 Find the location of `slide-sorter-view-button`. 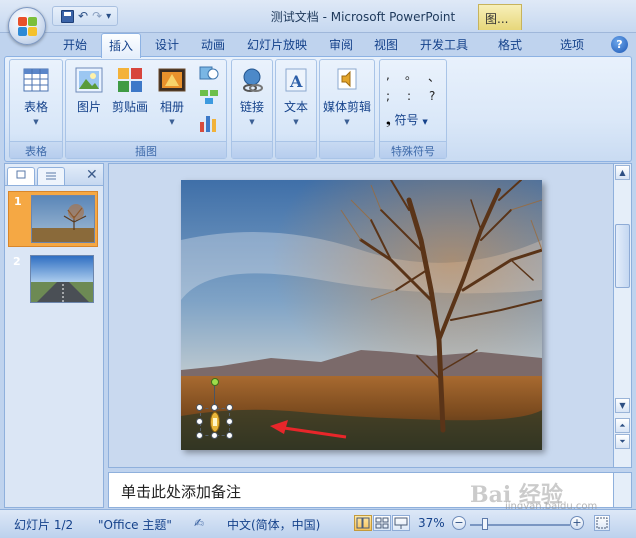

slide-sorter-view-button is located at coordinates (382, 523).